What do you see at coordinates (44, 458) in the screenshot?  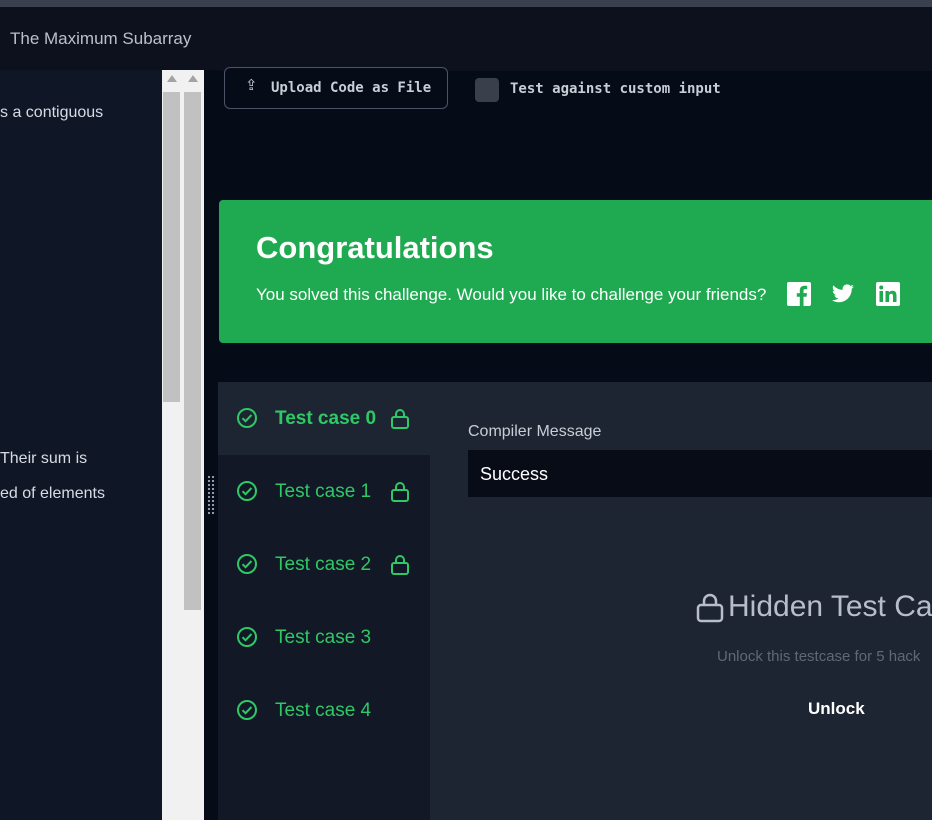 I see `problem-text-fragment: Their sum is` at bounding box center [44, 458].